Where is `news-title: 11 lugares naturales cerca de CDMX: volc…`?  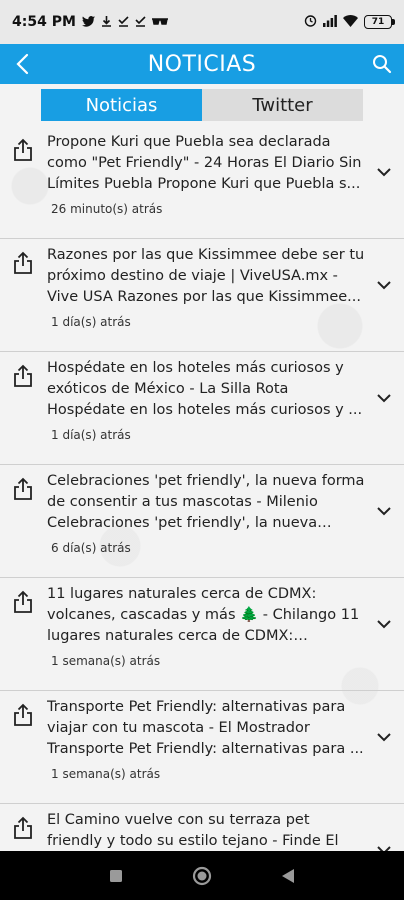
news-title: 11 lugares naturales cerca de CDMX: volc… is located at coordinates (203, 615).